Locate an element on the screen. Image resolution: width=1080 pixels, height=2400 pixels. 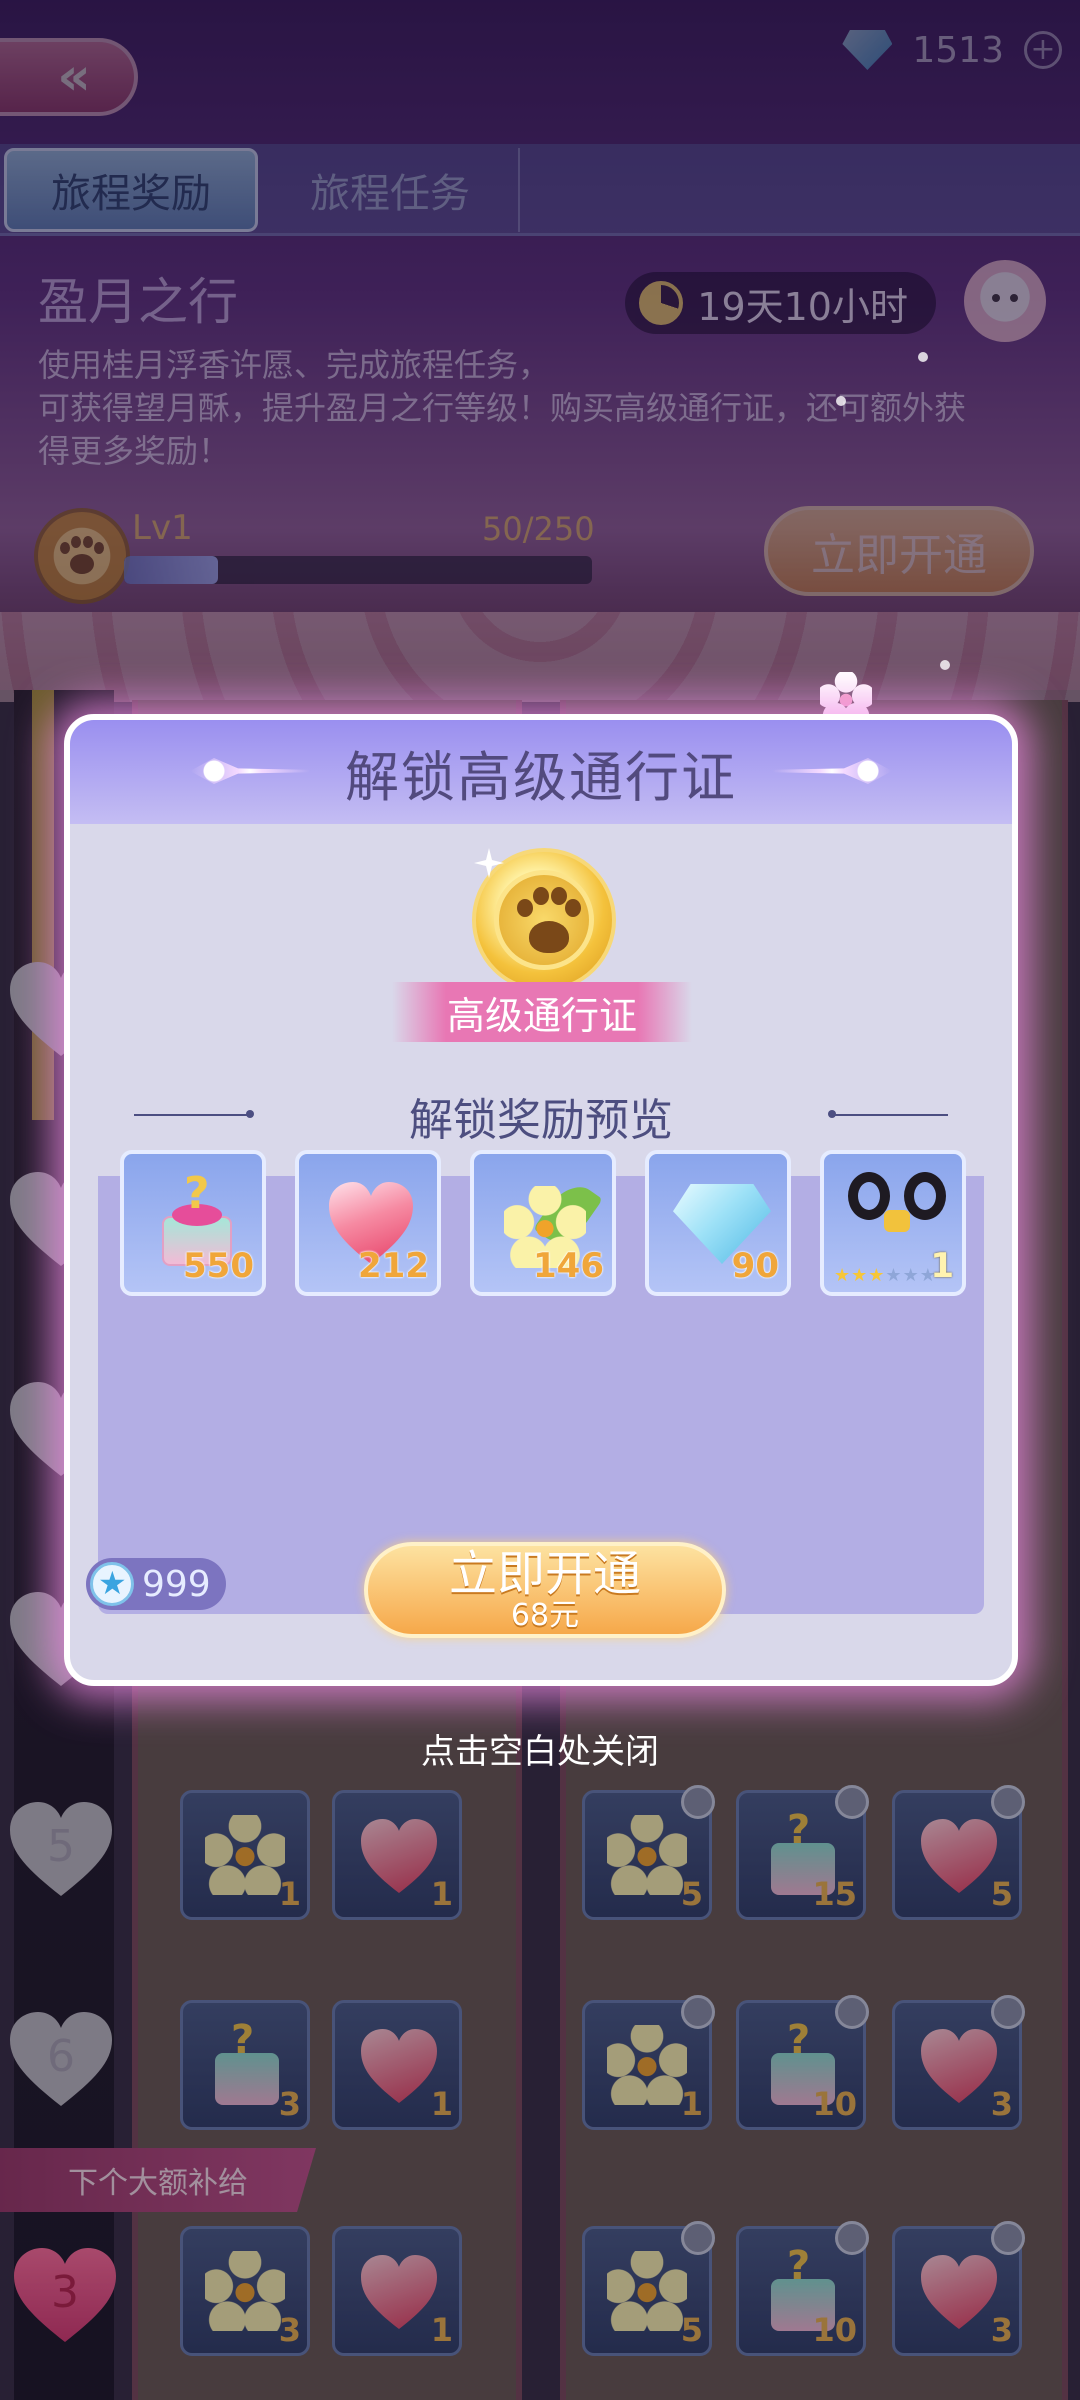
dialog-header: 解锁高级通行证 is located at coordinates (541, 772).